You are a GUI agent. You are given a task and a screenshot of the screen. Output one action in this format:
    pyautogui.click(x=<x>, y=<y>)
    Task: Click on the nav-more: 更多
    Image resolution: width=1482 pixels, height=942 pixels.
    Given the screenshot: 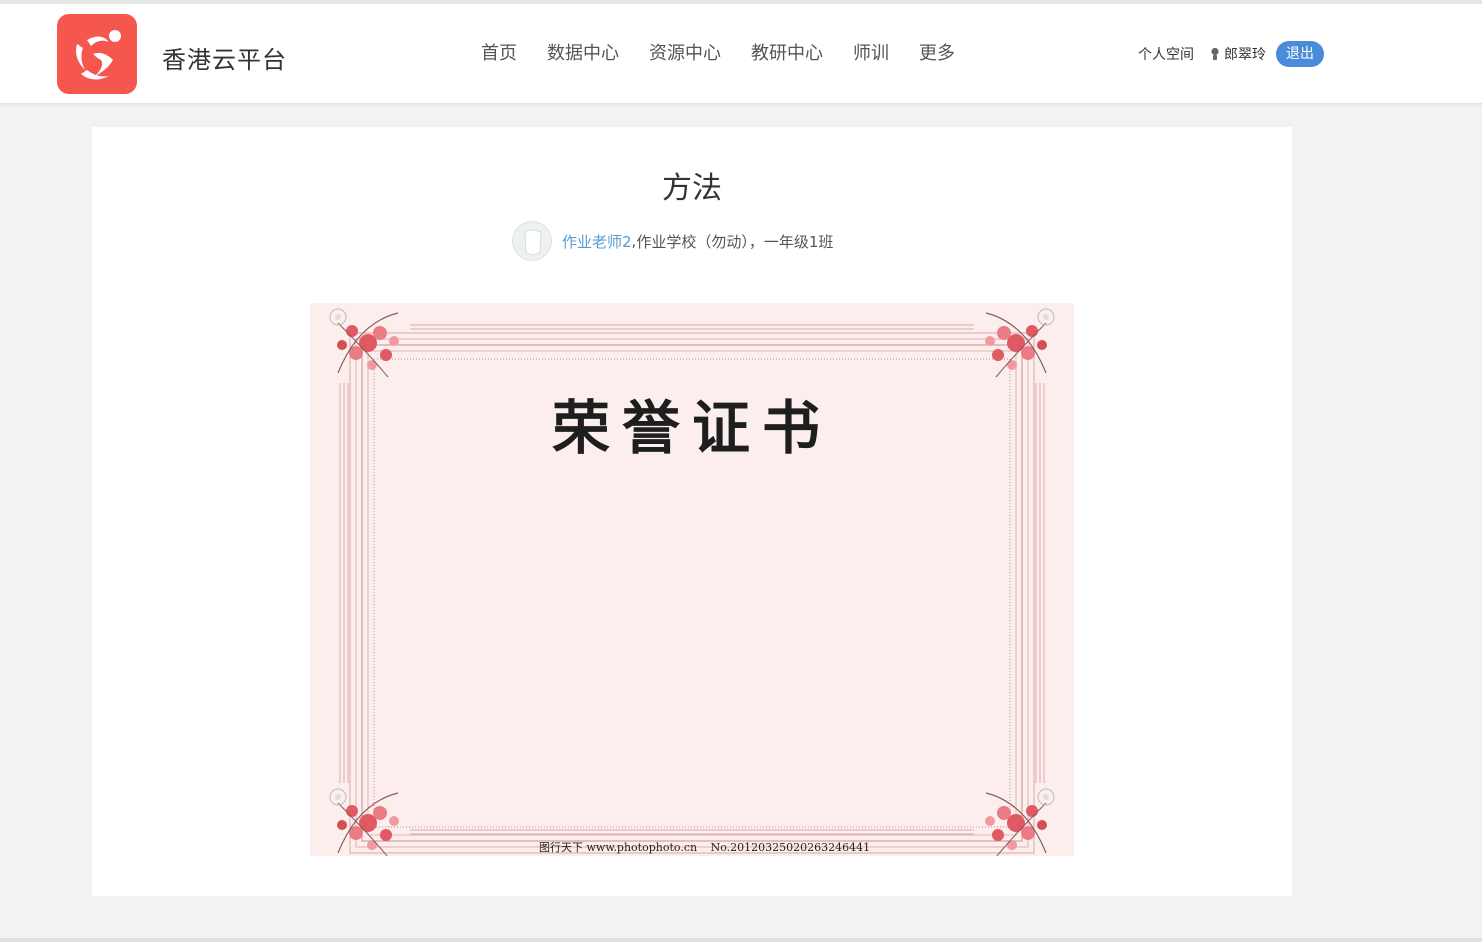 What is the action you would take?
    pyautogui.click(x=937, y=54)
    